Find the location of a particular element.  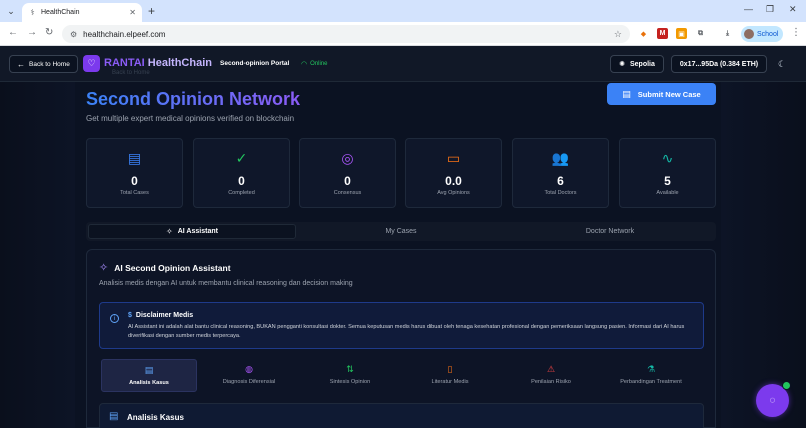

feature-tab-analisis-kasus: ▤ Analisis Kasus is located at coordinates (149, 375).